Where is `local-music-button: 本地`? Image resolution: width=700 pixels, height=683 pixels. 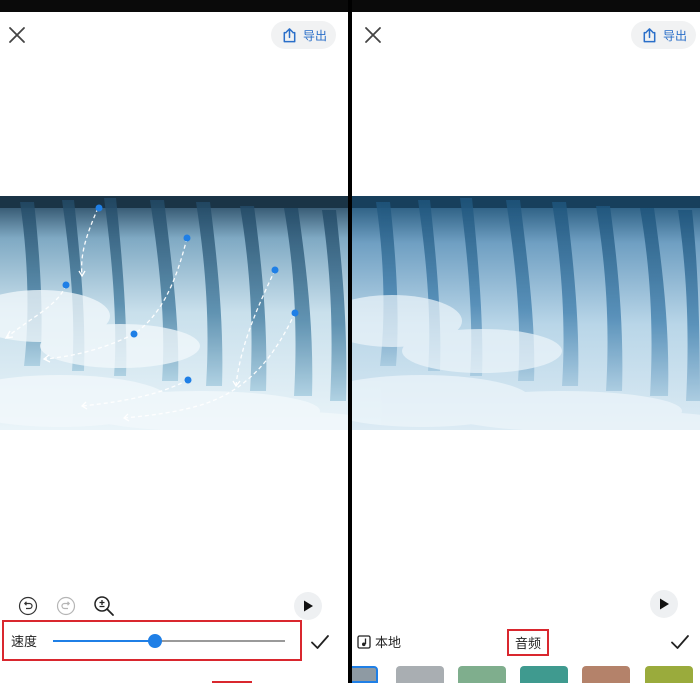
local-music-button: 本地 is located at coordinates (379, 641).